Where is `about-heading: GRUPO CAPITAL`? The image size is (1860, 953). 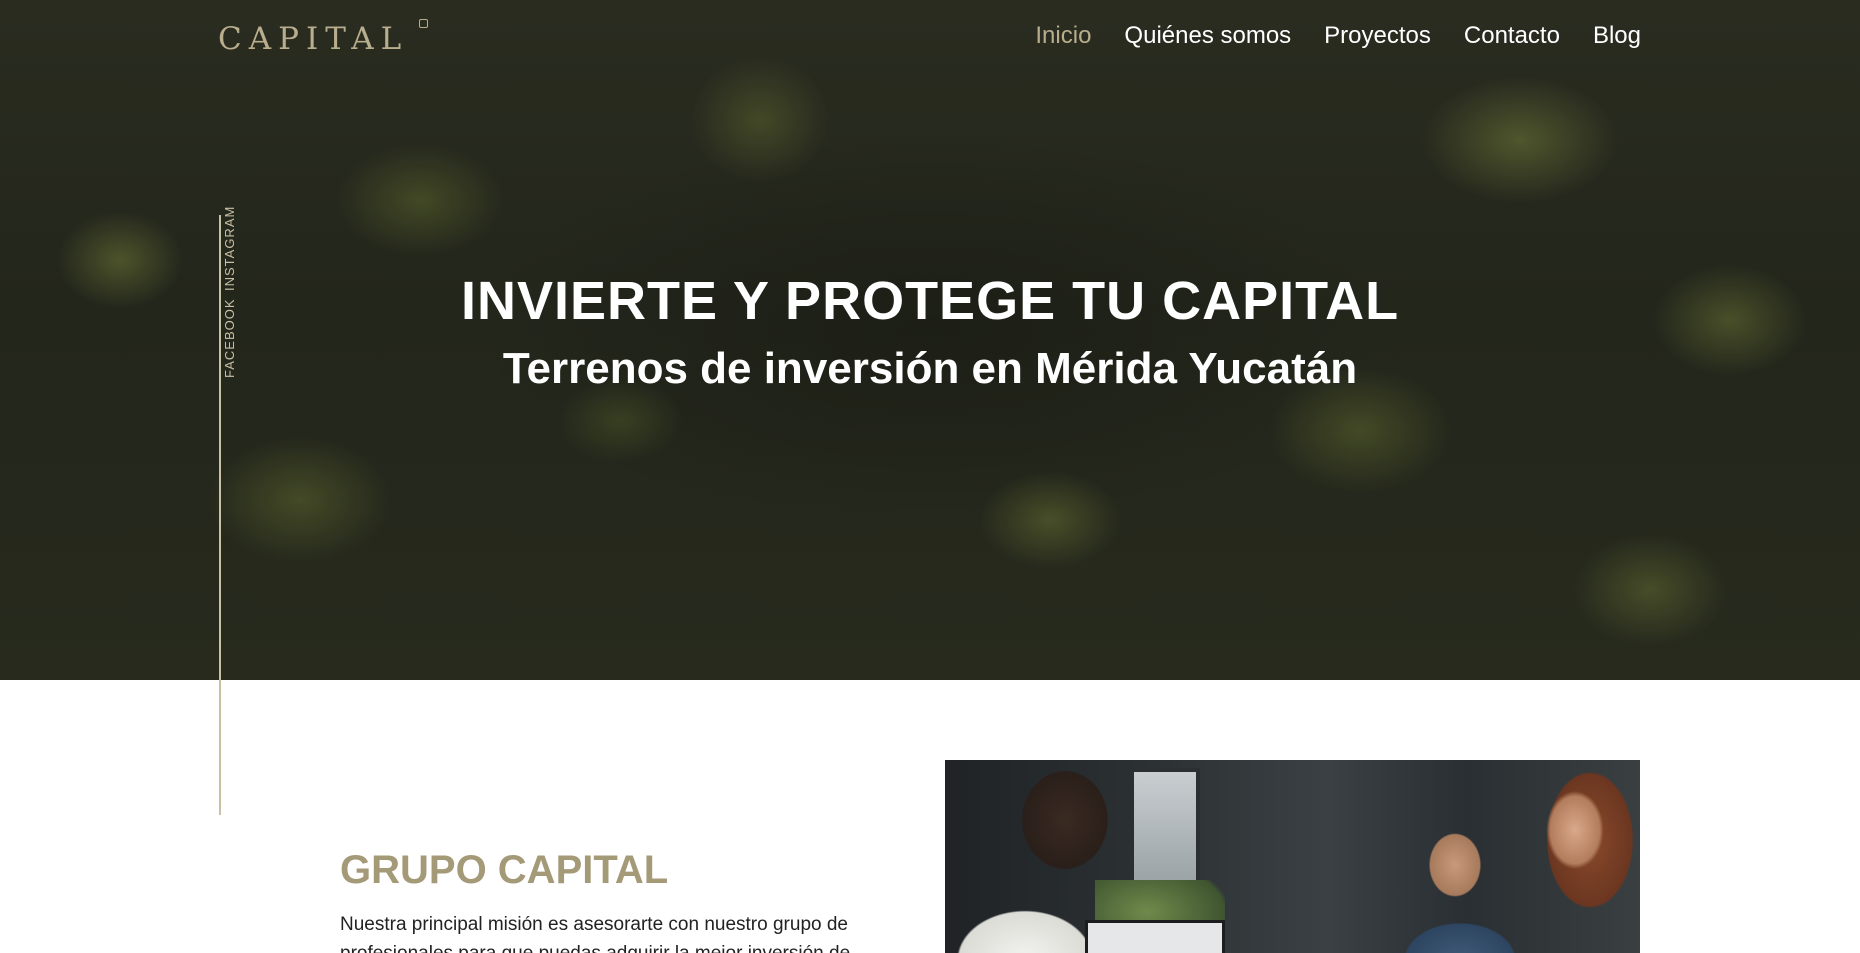
about-heading: GRUPO CAPITAL is located at coordinates (504, 870).